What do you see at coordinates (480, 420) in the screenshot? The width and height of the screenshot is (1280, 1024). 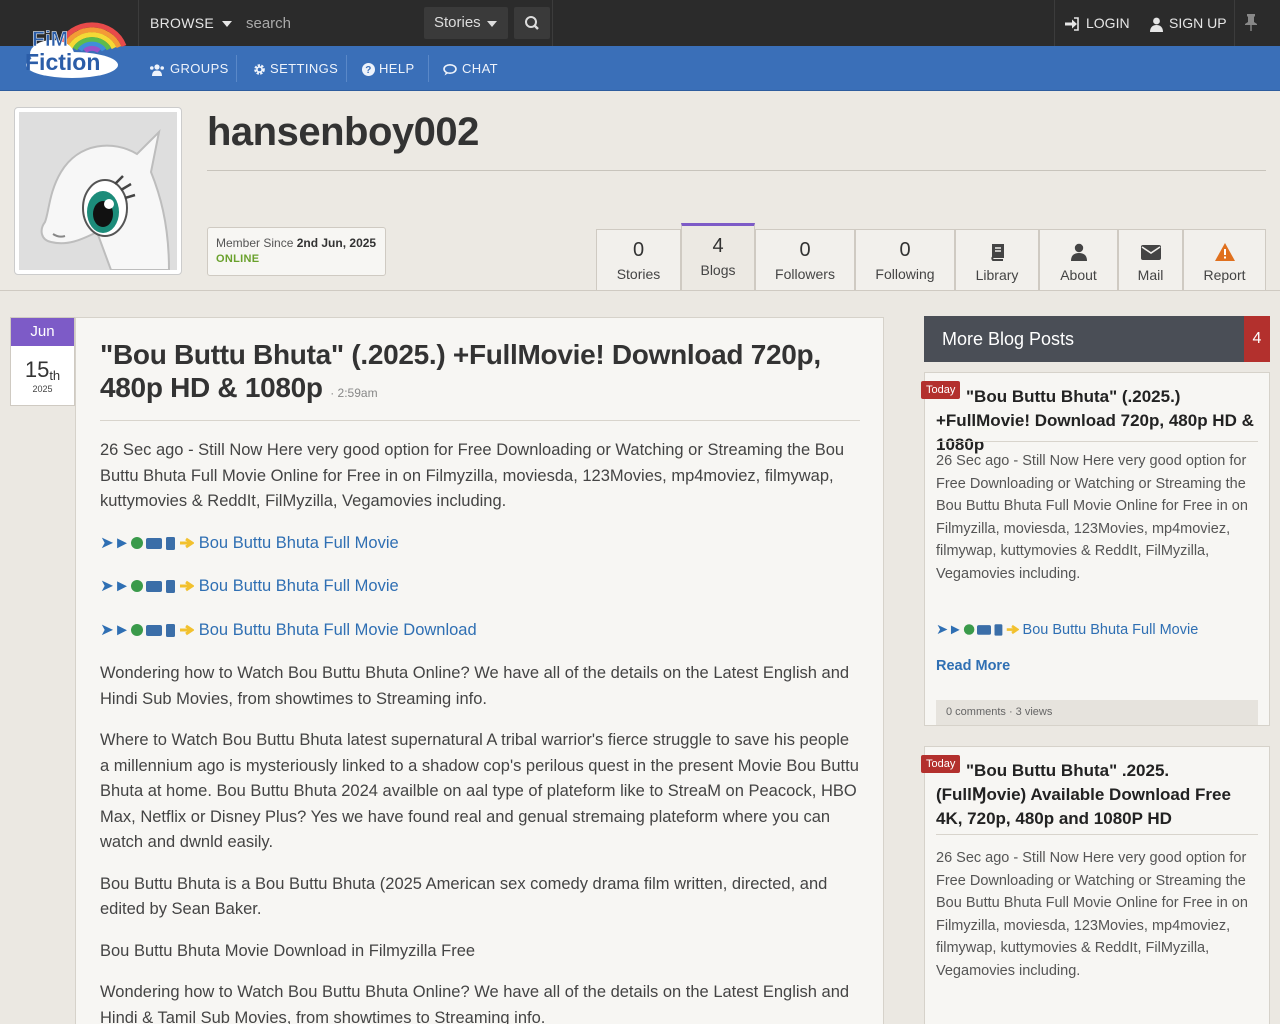 I see `post-divider` at bounding box center [480, 420].